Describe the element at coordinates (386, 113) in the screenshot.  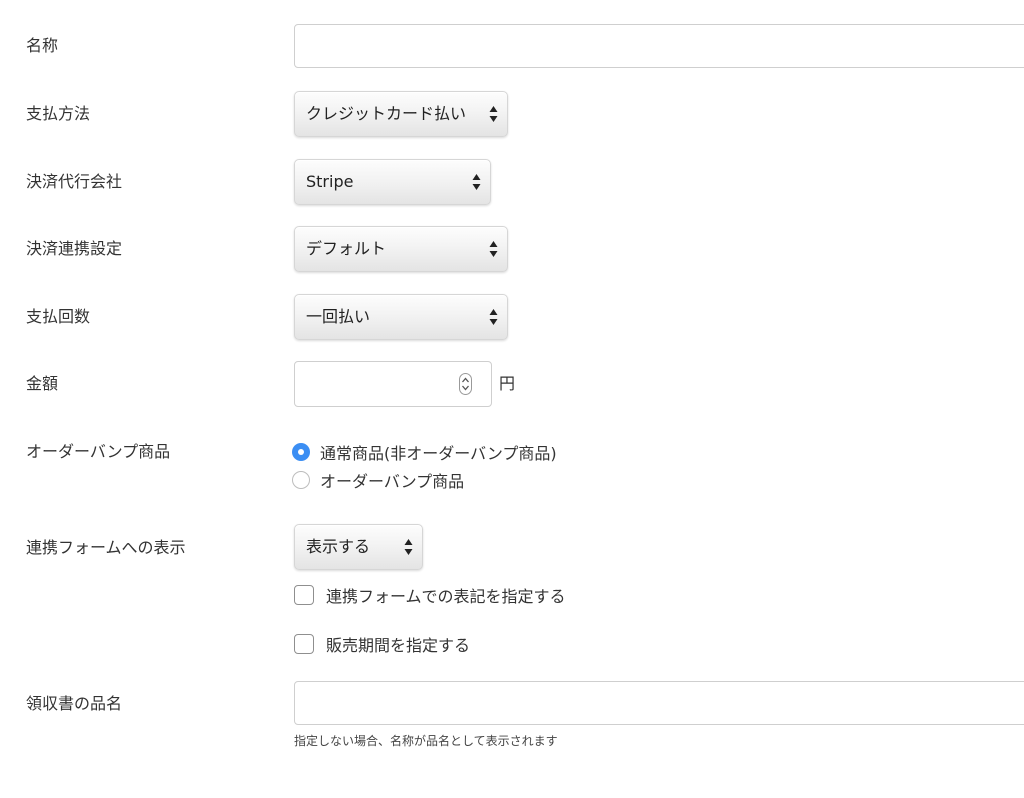
I see `payment-method-value: クレジットカード払い` at that location.